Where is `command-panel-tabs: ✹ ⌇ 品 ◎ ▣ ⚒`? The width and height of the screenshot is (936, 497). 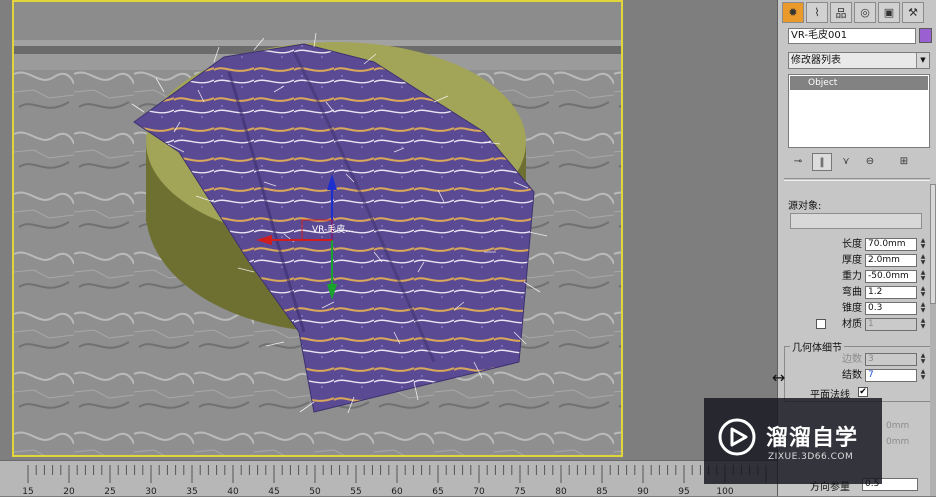 command-panel-tabs: ✹ ⌇ 品 ◎ ▣ ⚒ is located at coordinates (858, 13).